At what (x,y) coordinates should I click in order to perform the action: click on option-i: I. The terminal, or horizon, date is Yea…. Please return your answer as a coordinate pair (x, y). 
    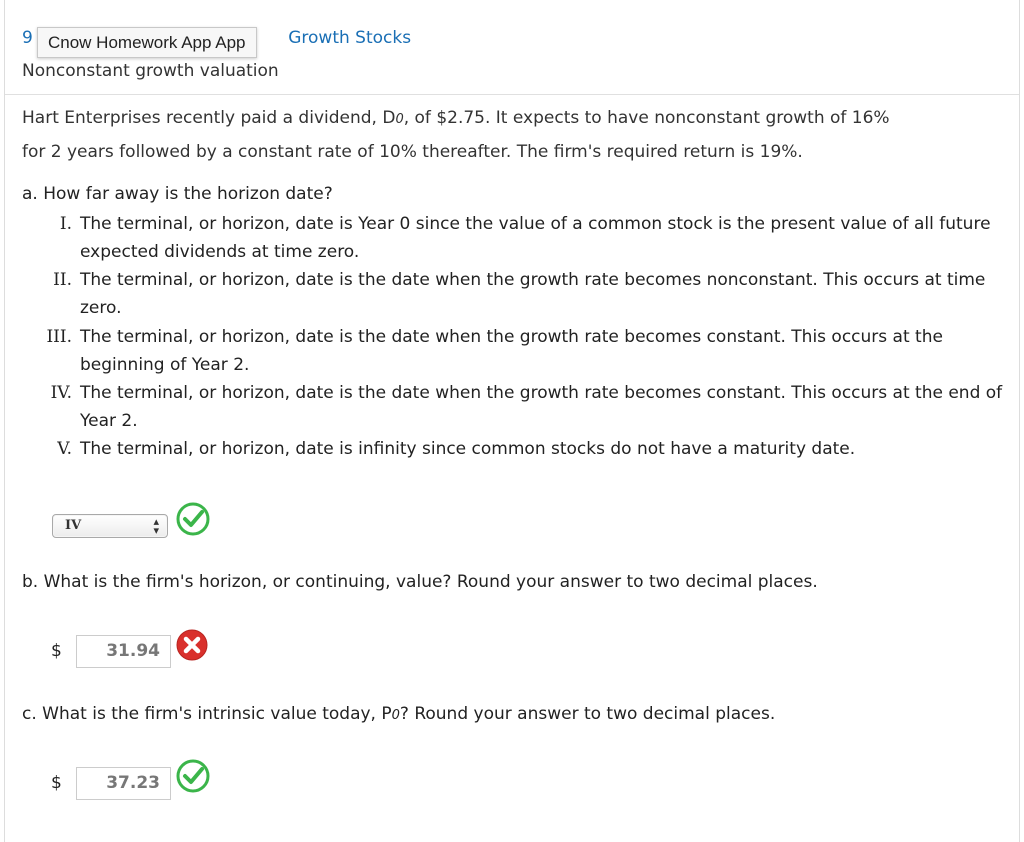
    Looking at the image, I should click on (517, 238).